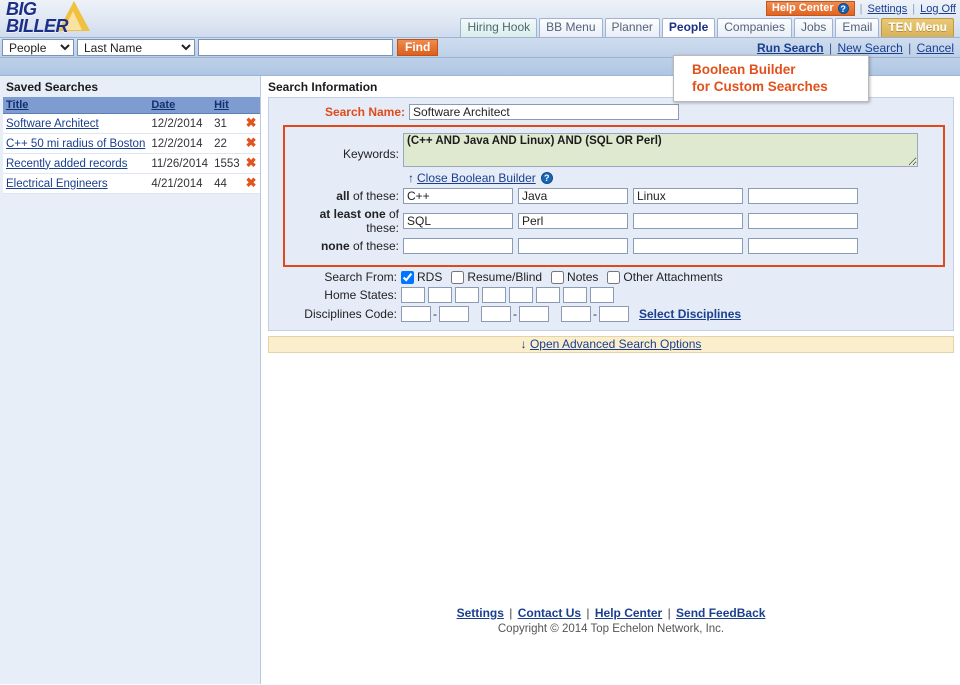 The height and width of the screenshot is (685, 960). I want to click on saved-search-link: Recently added records, so click(66, 164).